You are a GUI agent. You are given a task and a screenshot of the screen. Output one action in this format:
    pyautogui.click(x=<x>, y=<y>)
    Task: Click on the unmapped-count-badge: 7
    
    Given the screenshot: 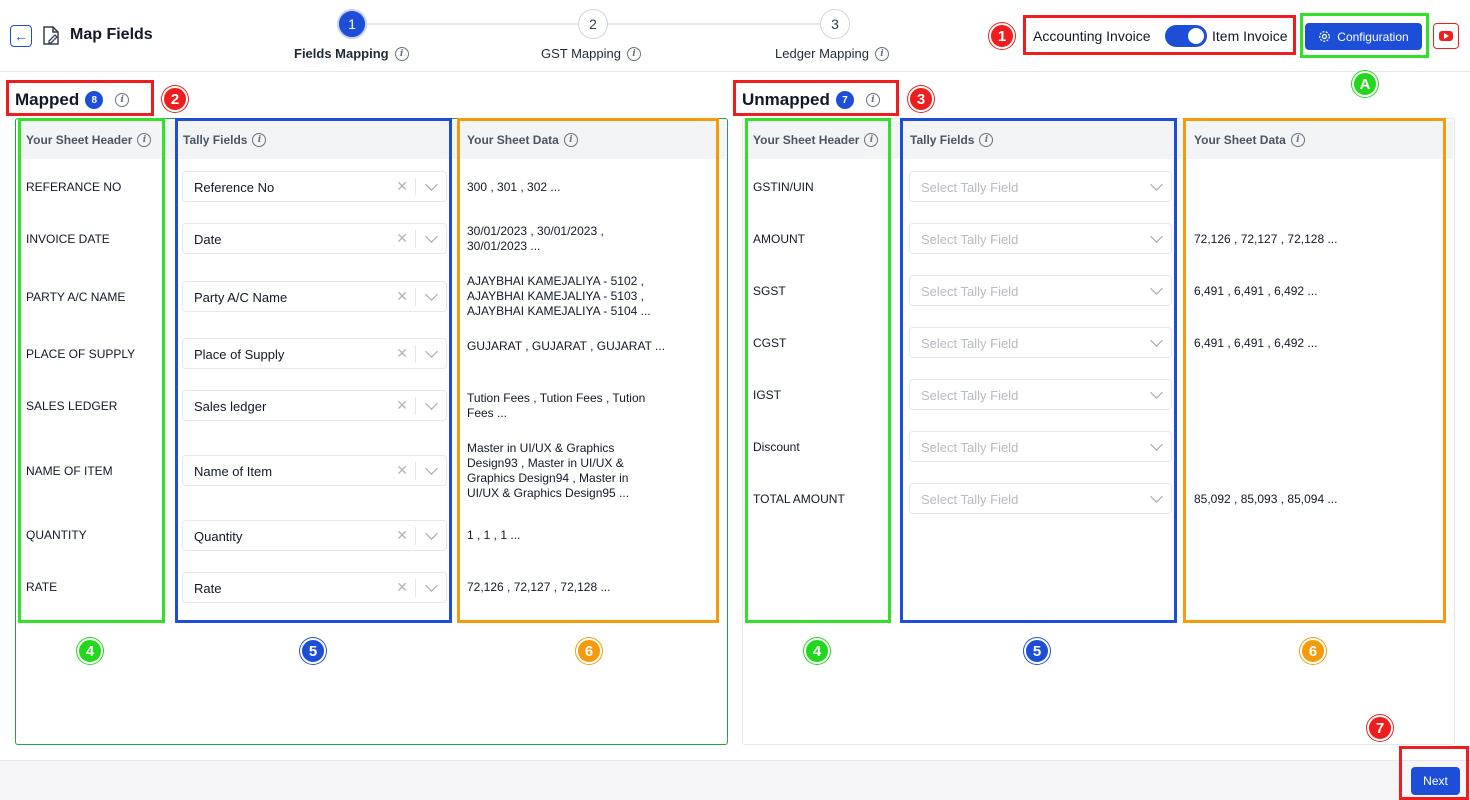 What is the action you would take?
    pyautogui.click(x=844, y=100)
    